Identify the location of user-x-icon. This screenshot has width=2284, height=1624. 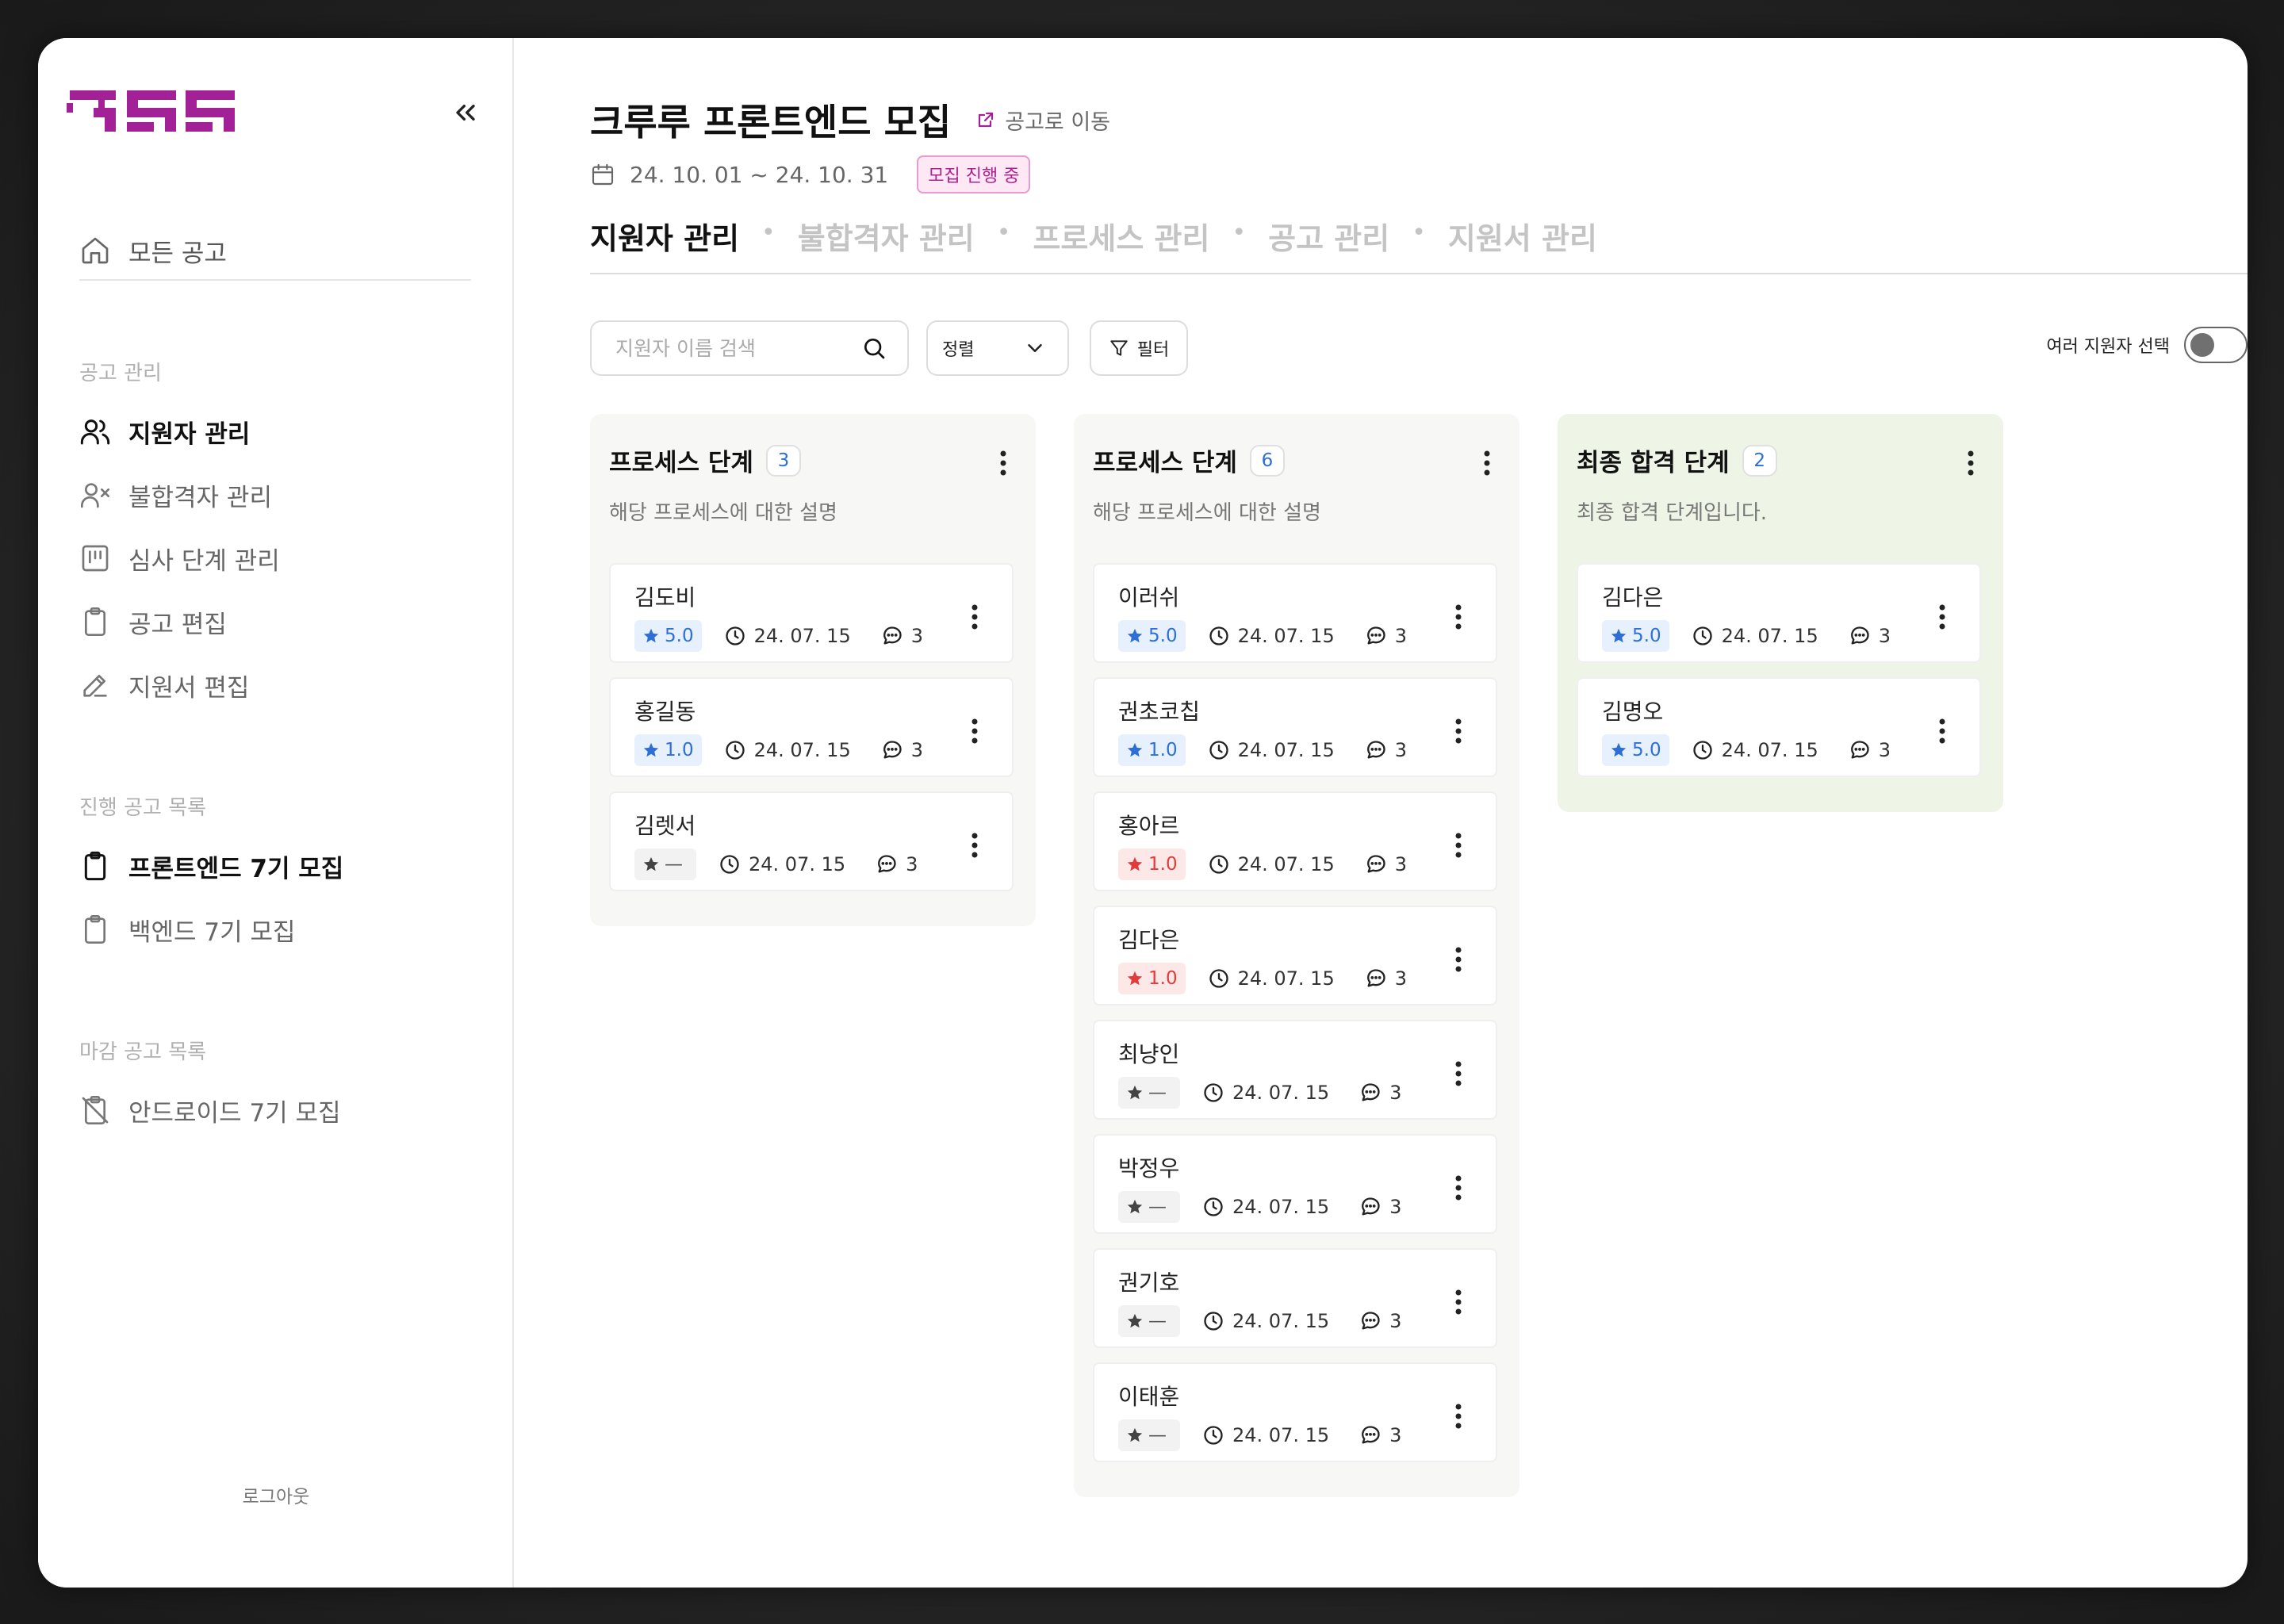
(95, 495).